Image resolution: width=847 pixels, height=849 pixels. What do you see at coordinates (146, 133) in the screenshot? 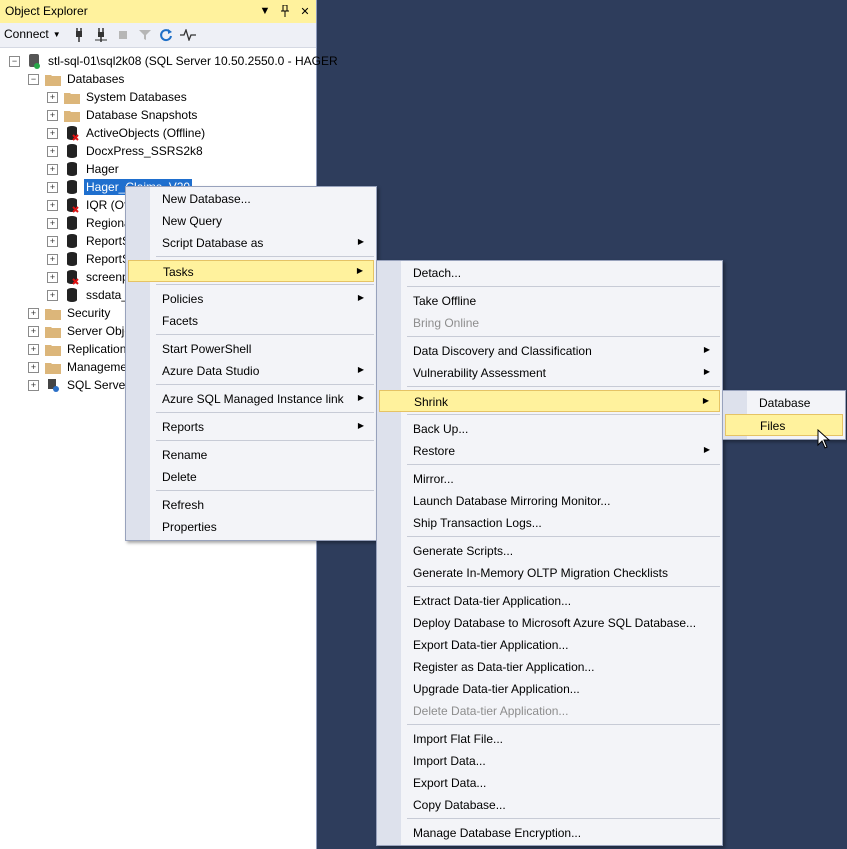
I see `tree-item-label: ActiveObjects (Offline)` at bounding box center [146, 133].